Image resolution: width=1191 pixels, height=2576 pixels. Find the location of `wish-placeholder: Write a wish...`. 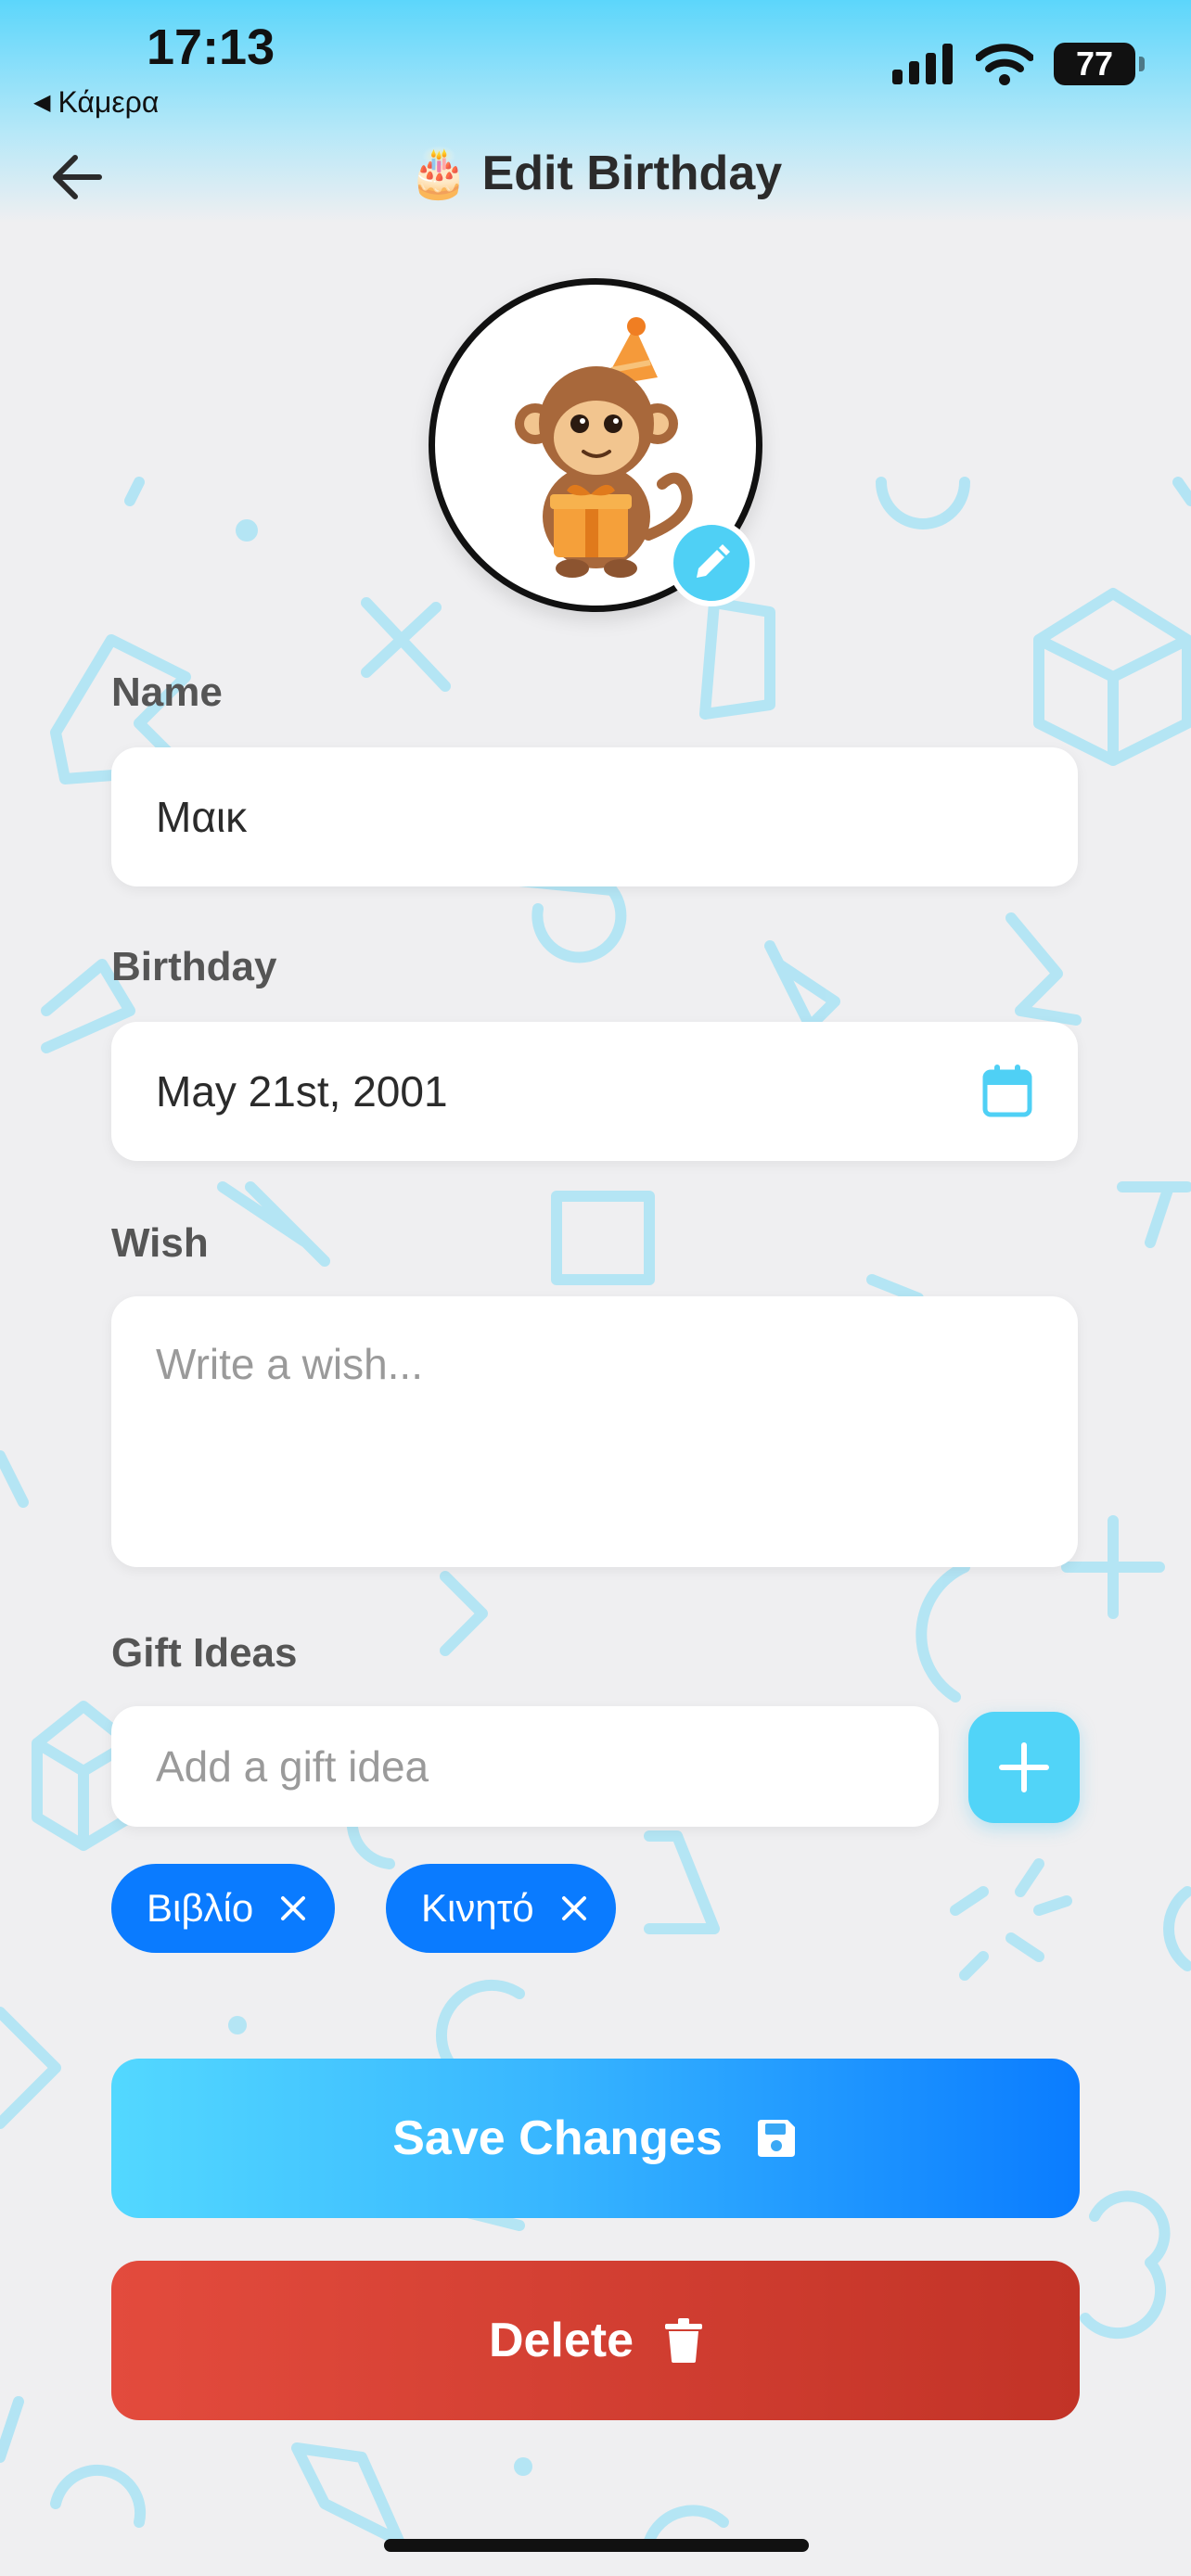

wish-placeholder: Write a wish... is located at coordinates (289, 1364).